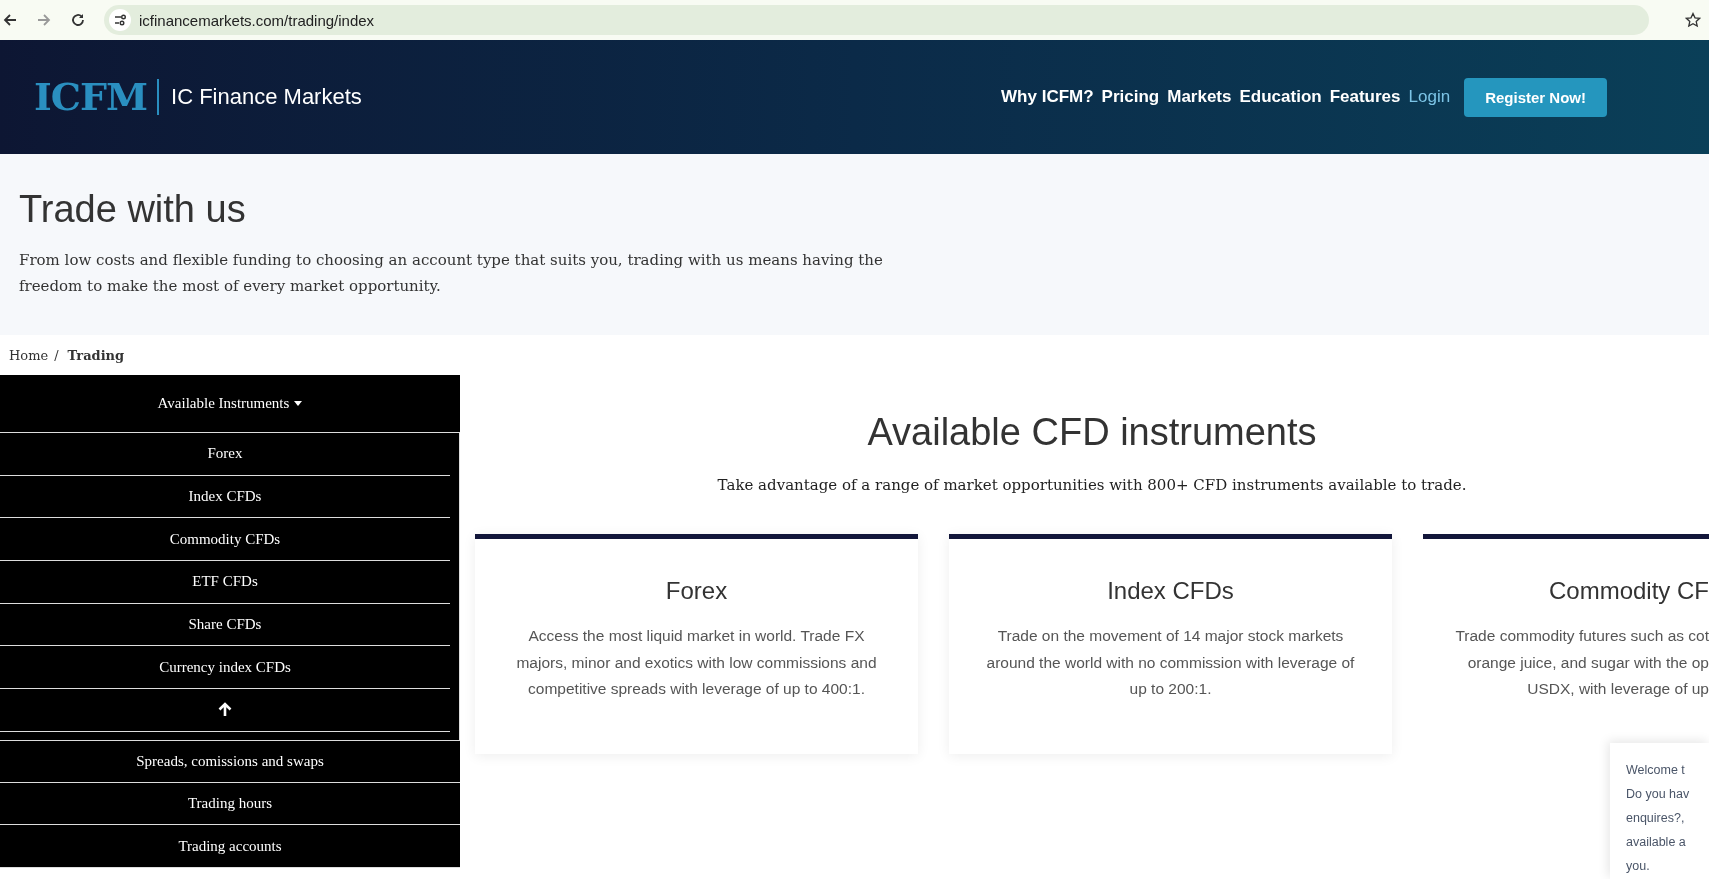 The height and width of the screenshot is (879, 1709). Describe the element at coordinates (1170, 591) in the screenshot. I see `card-title: Index CFDs` at that location.